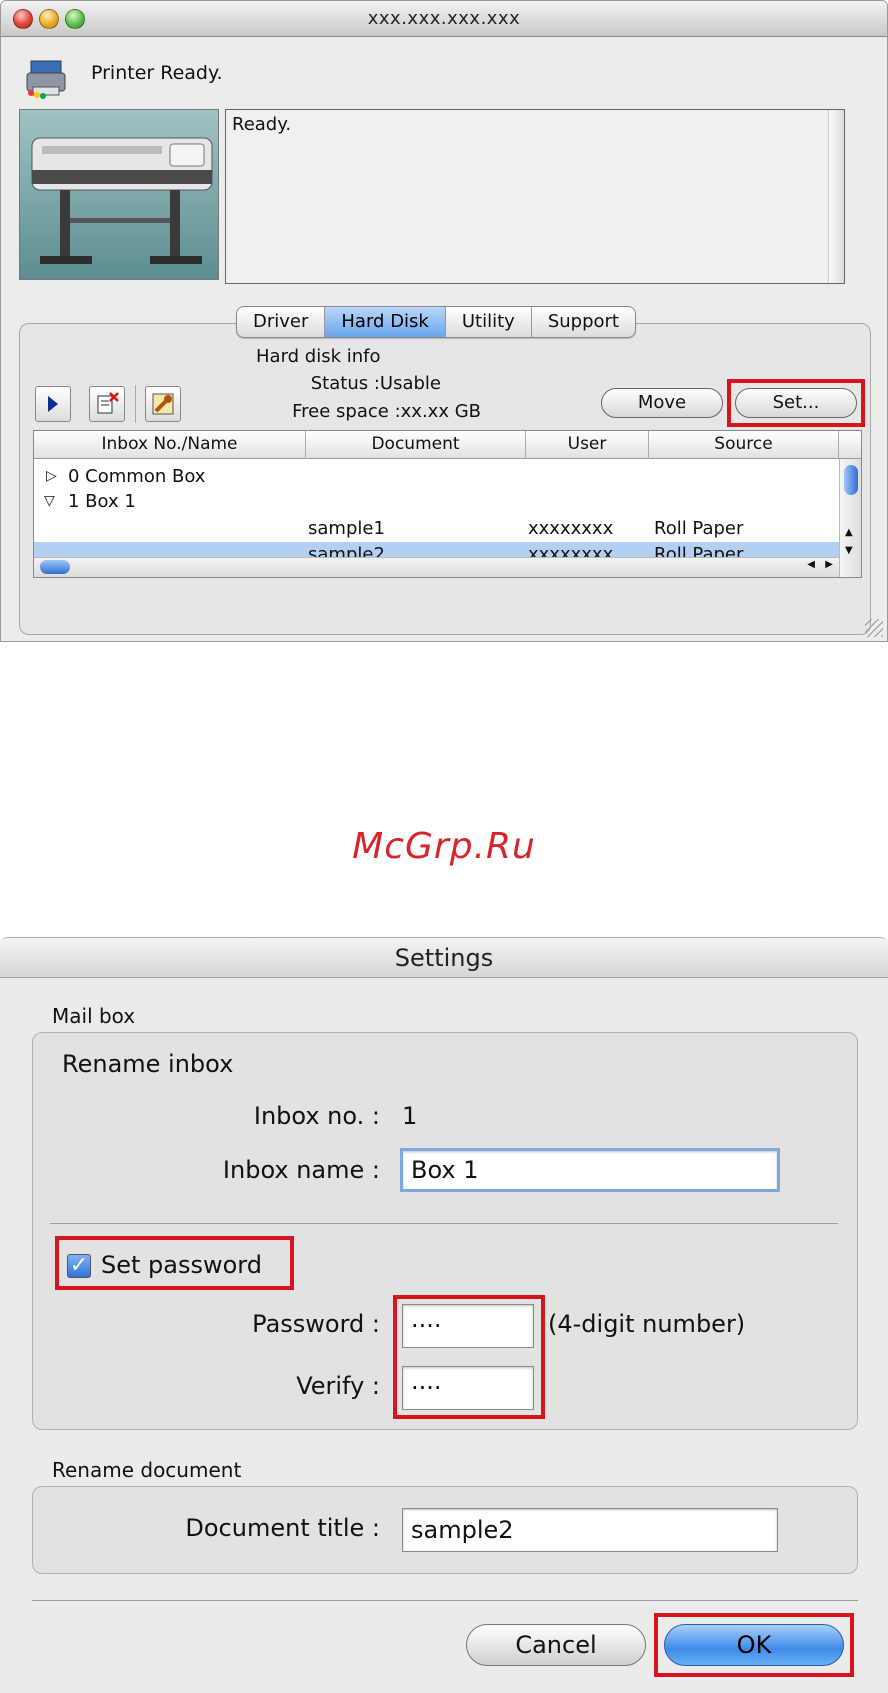 Image resolution: width=888 pixels, height=1693 pixels. What do you see at coordinates (444, 1223) in the screenshot?
I see `section-divider` at bounding box center [444, 1223].